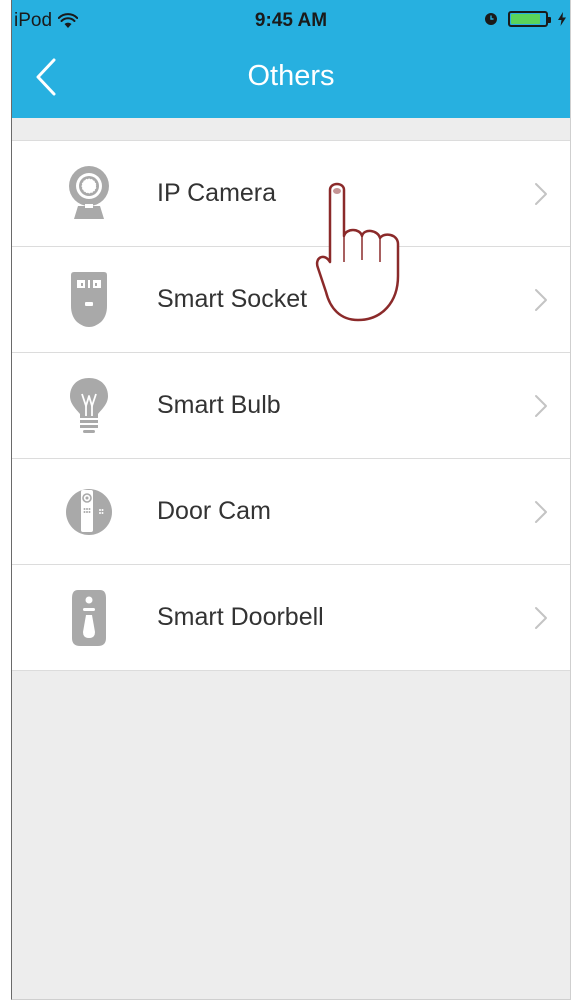 The image size is (571, 1001). I want to click on item-label: IP Camera, so click(217, 193).